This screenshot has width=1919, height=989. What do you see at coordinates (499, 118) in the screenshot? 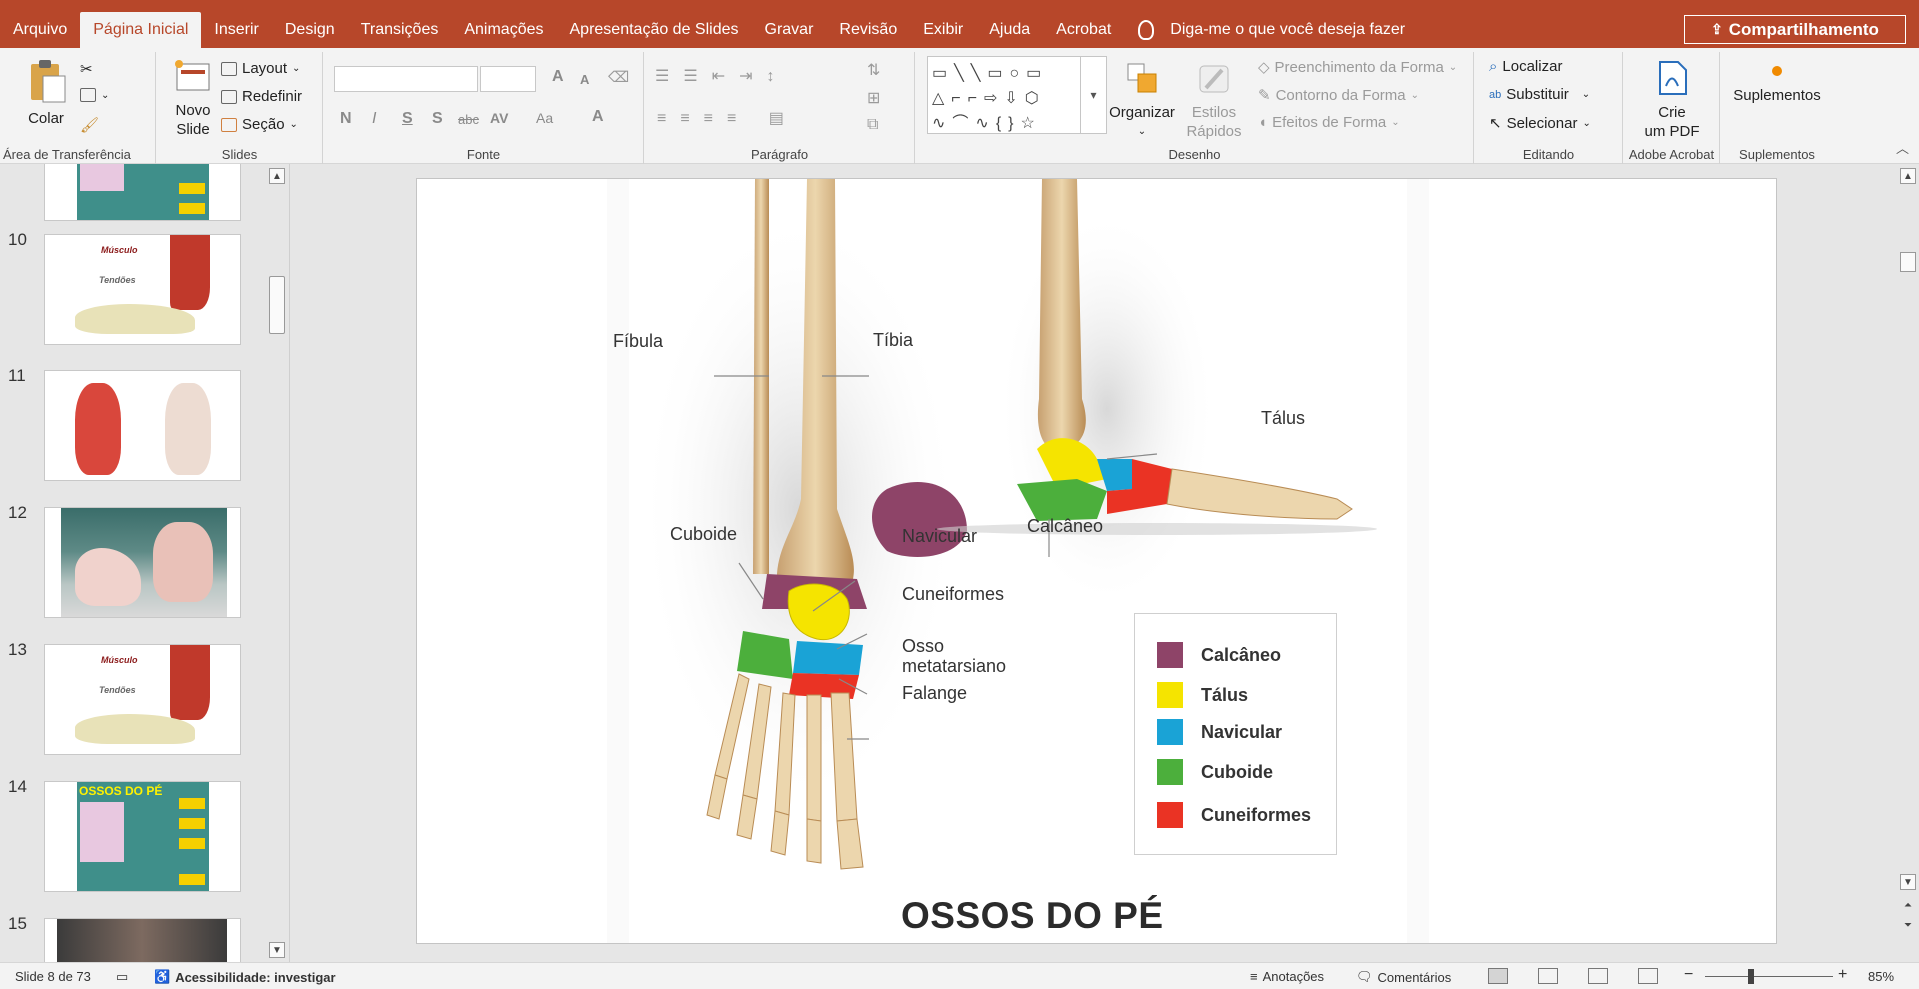
I see `char-spacing-button: AV` at bounding box center [499, 118].